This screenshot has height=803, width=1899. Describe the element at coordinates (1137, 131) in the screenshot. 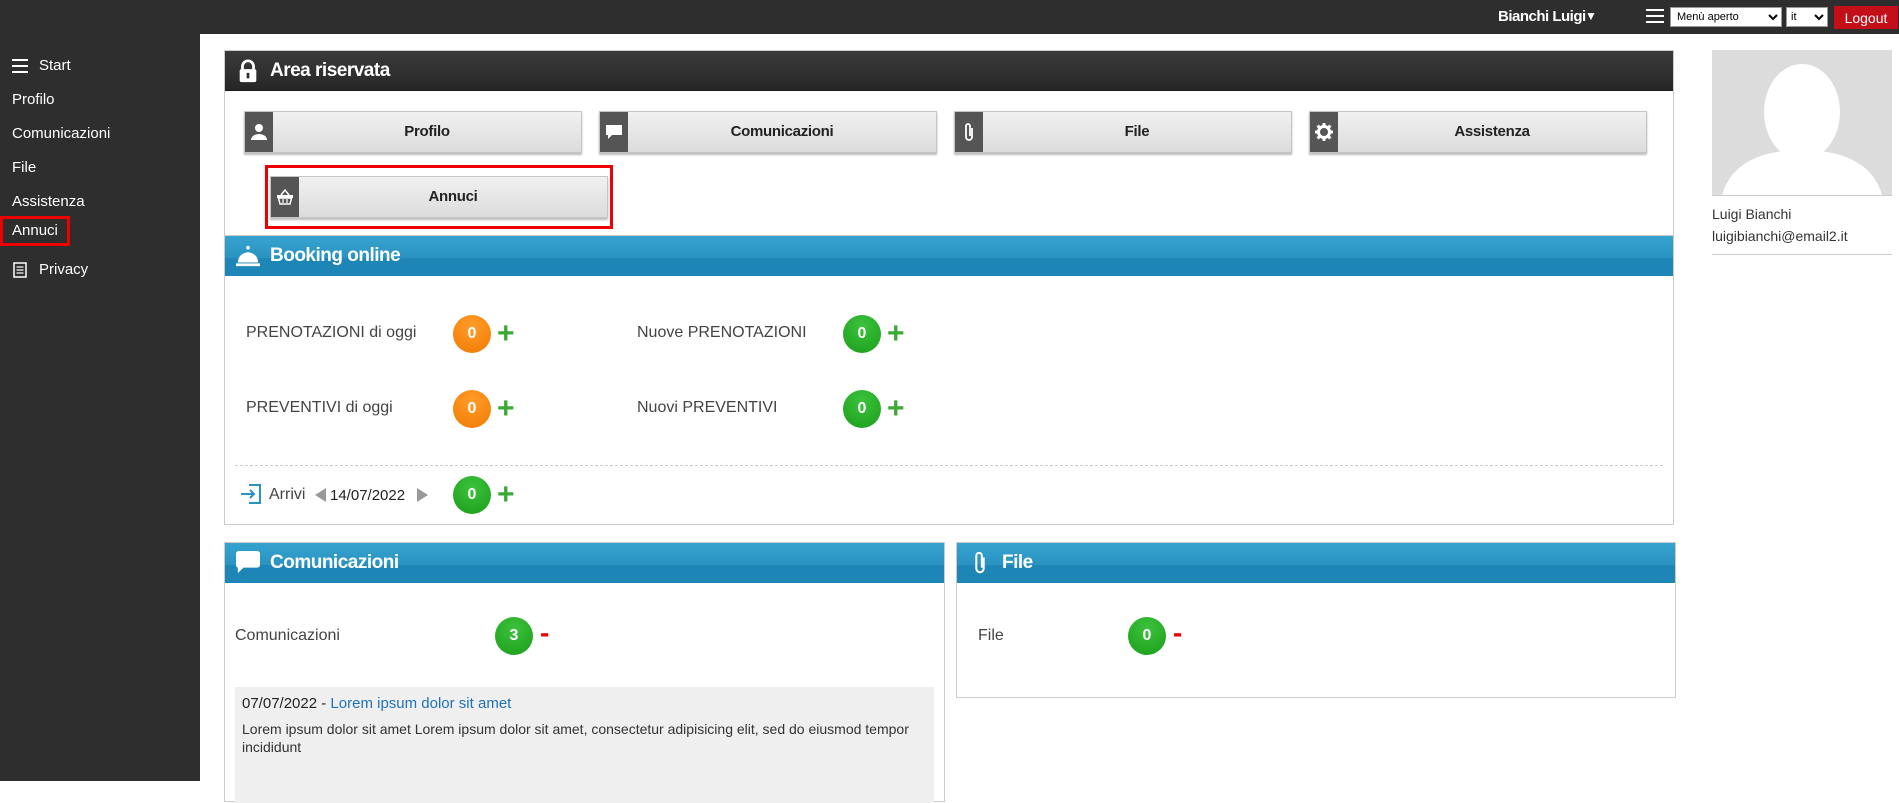

I see `tile-label: File` at that location.